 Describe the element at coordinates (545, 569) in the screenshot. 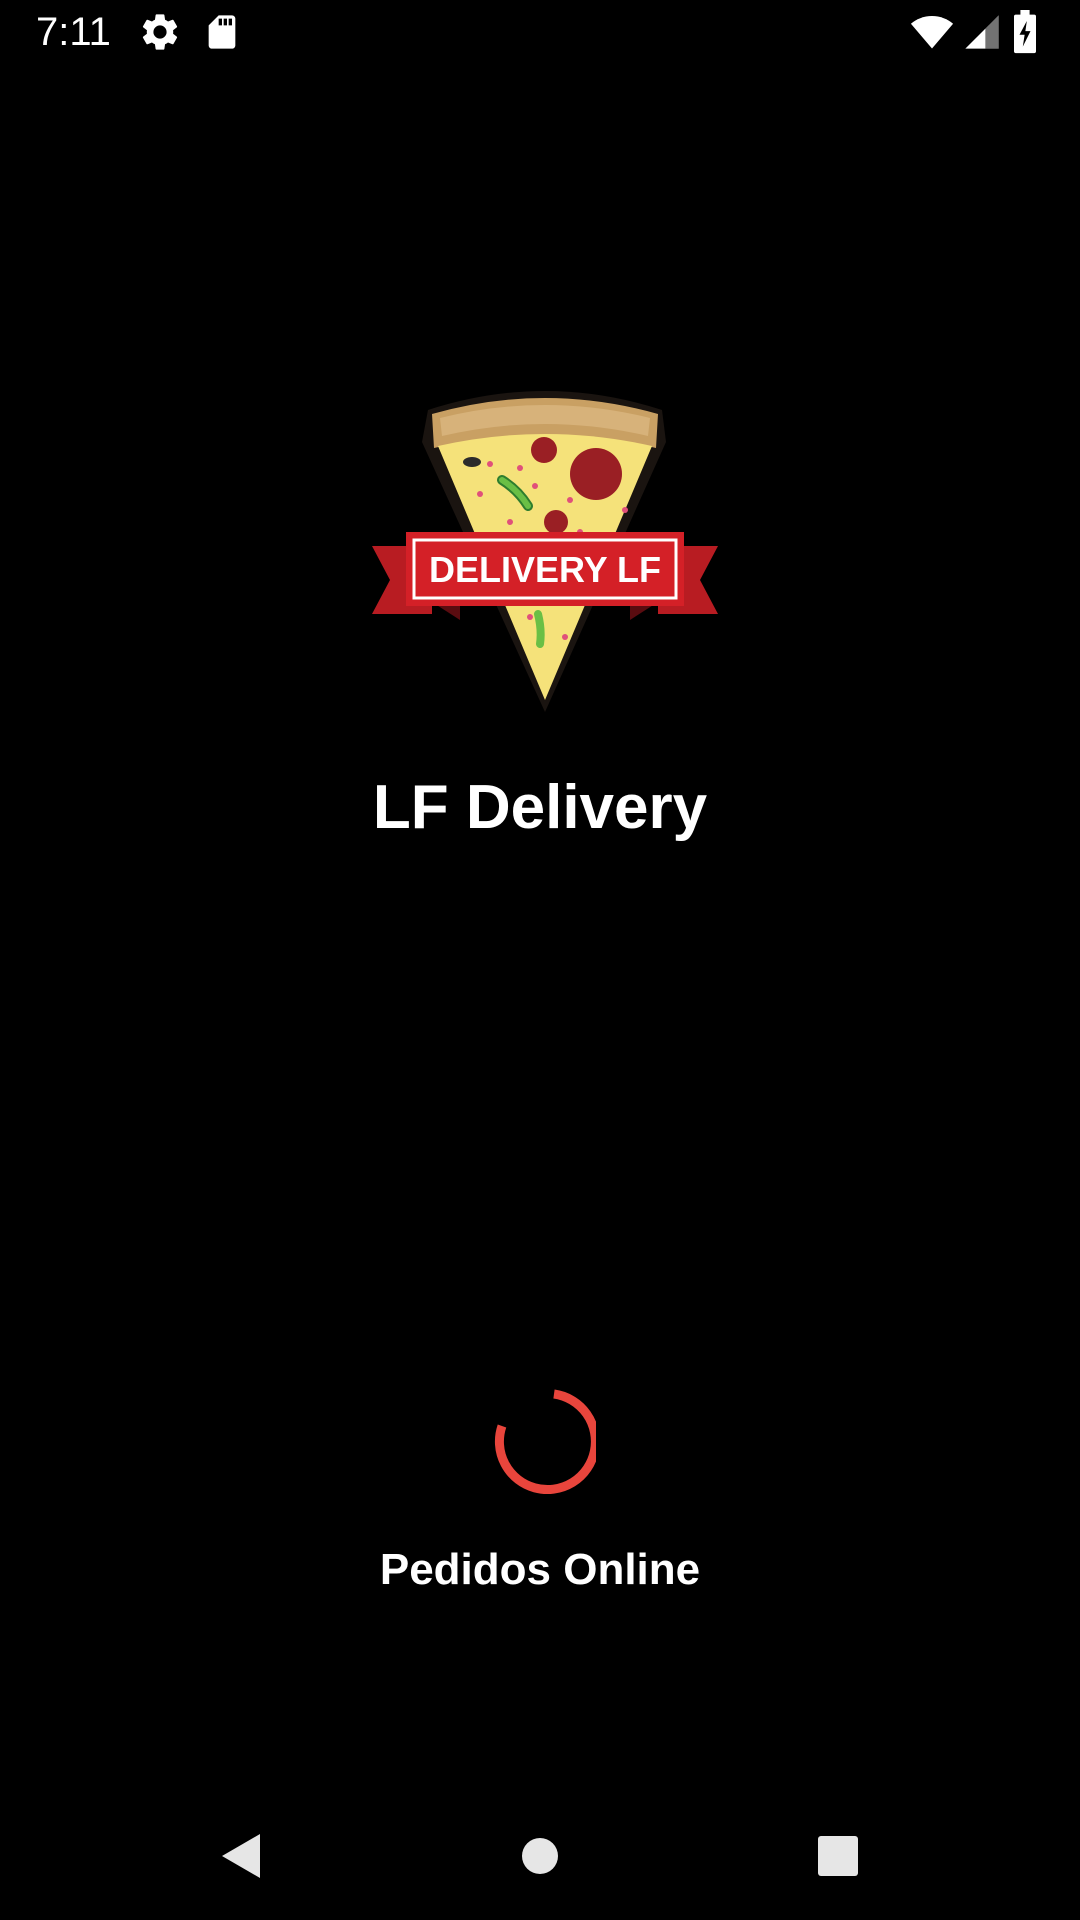

I see `logo-text: DELIVERY LF` at that location.